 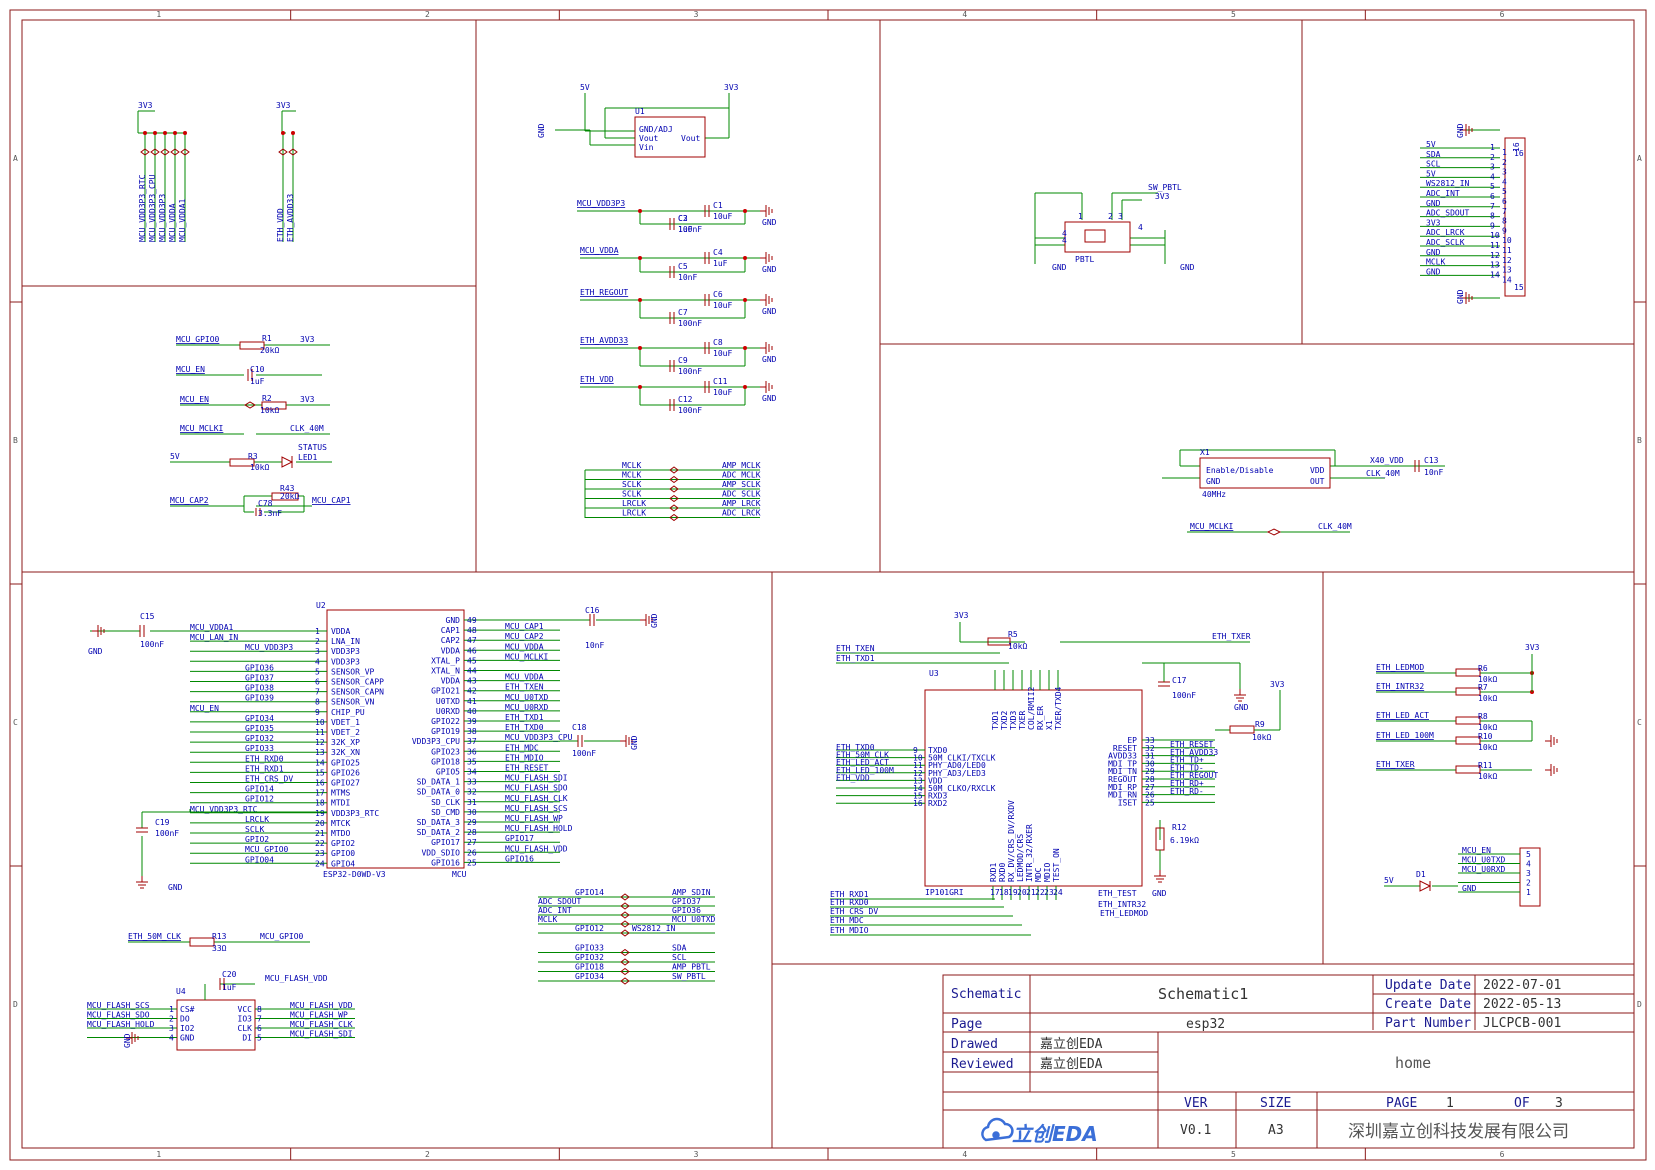 I want to click on esp32-right-num: 33, so click(x=472, y=782).